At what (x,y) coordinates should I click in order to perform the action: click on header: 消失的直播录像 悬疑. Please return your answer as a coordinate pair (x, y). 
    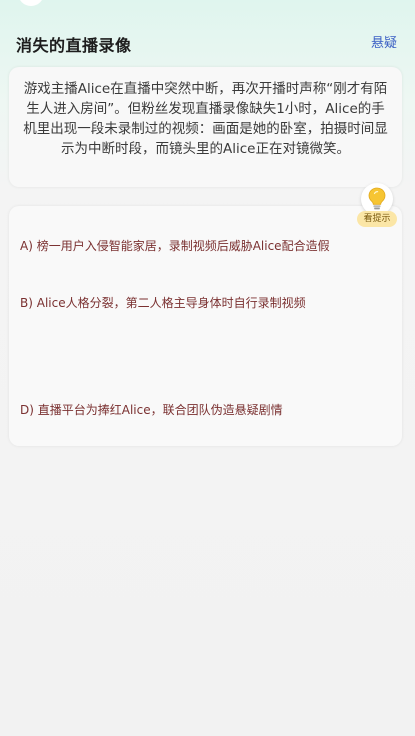
    Looking at the image, I should click on (207, 33).